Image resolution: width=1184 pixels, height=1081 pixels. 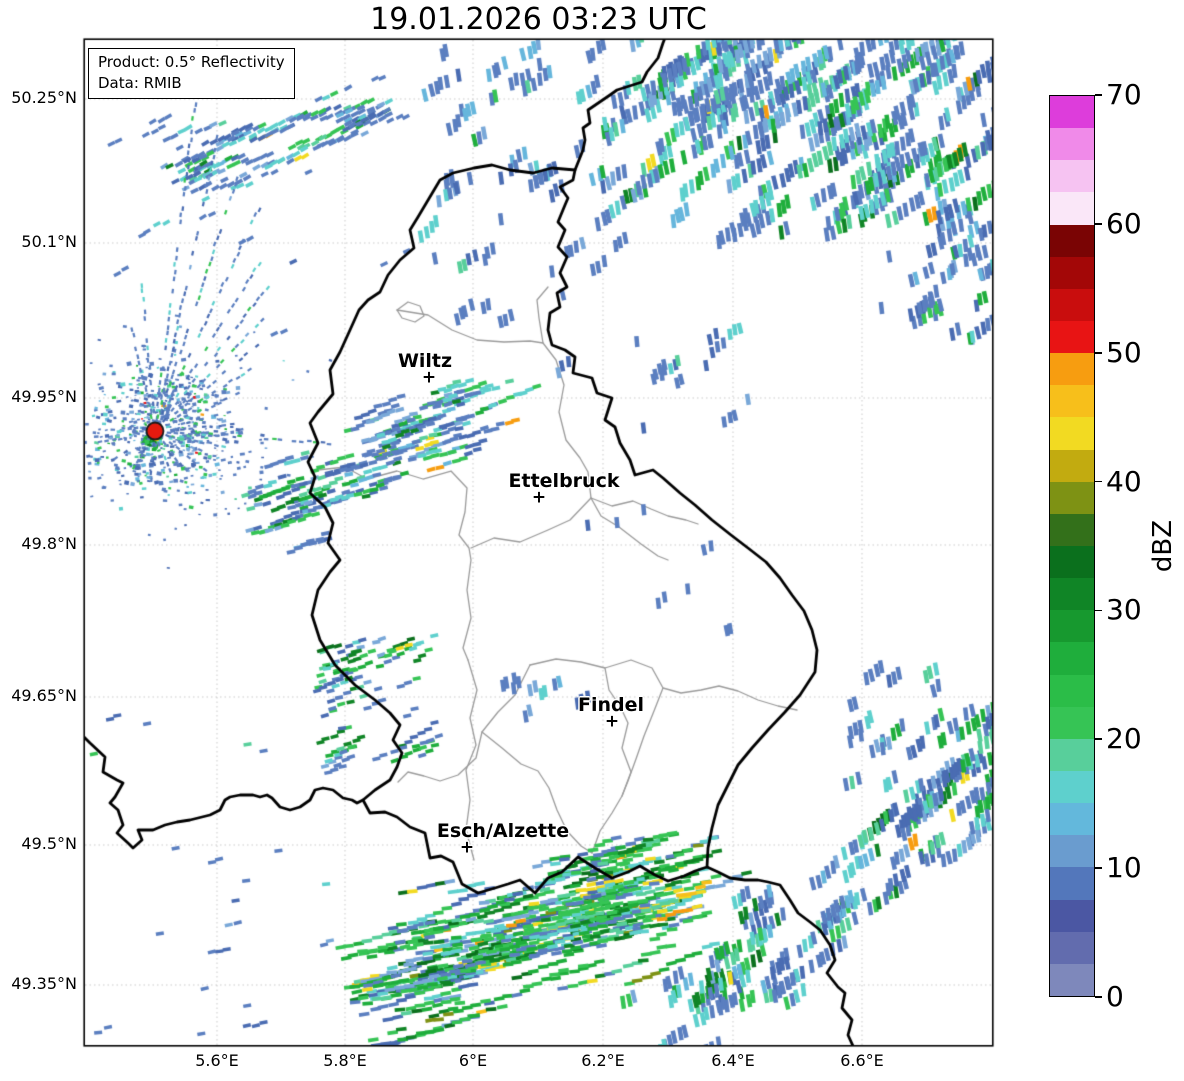 I want to click on city-label-ettelbruck: Ettelbruck, so click(x=564, y=481).